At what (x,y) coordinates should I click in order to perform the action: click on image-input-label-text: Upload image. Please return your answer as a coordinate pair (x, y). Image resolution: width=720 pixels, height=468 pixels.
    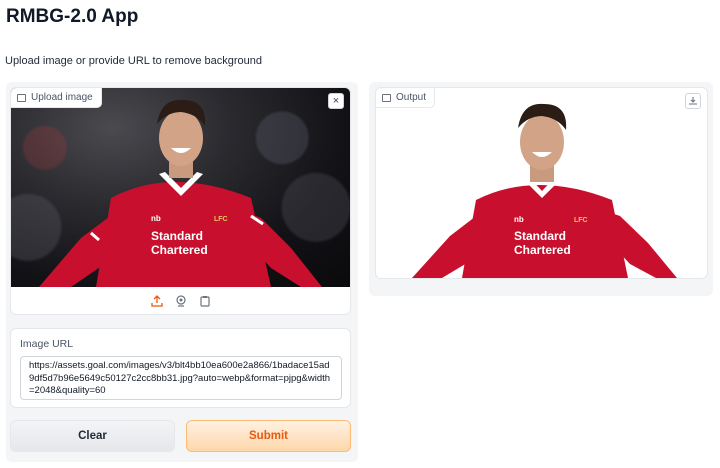
    Looking at the image, I should click on (62, 97).